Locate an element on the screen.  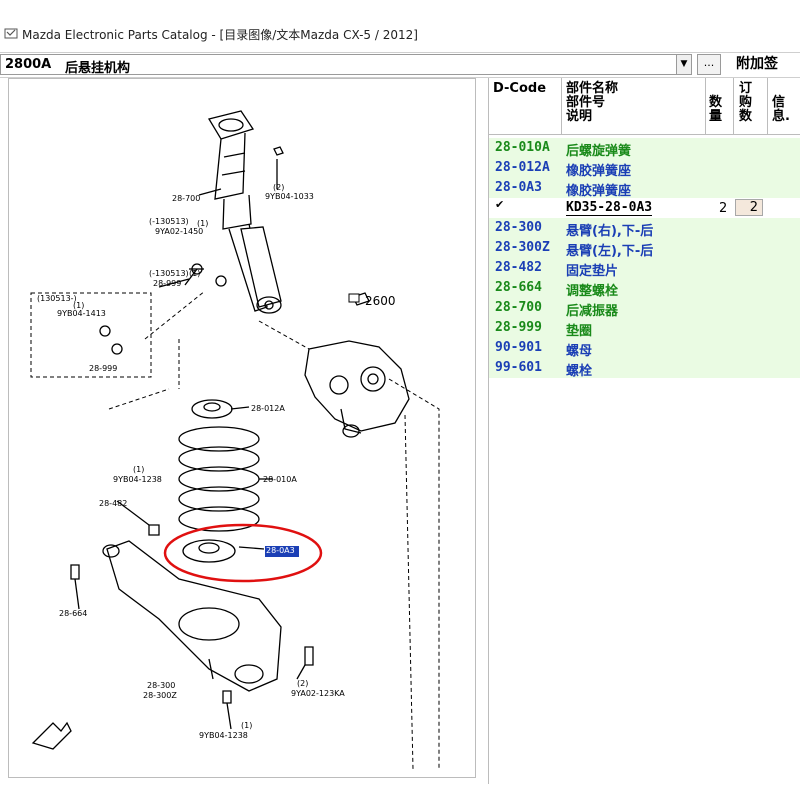
header-dcode: D-Code is located at coordinates (519, 89).